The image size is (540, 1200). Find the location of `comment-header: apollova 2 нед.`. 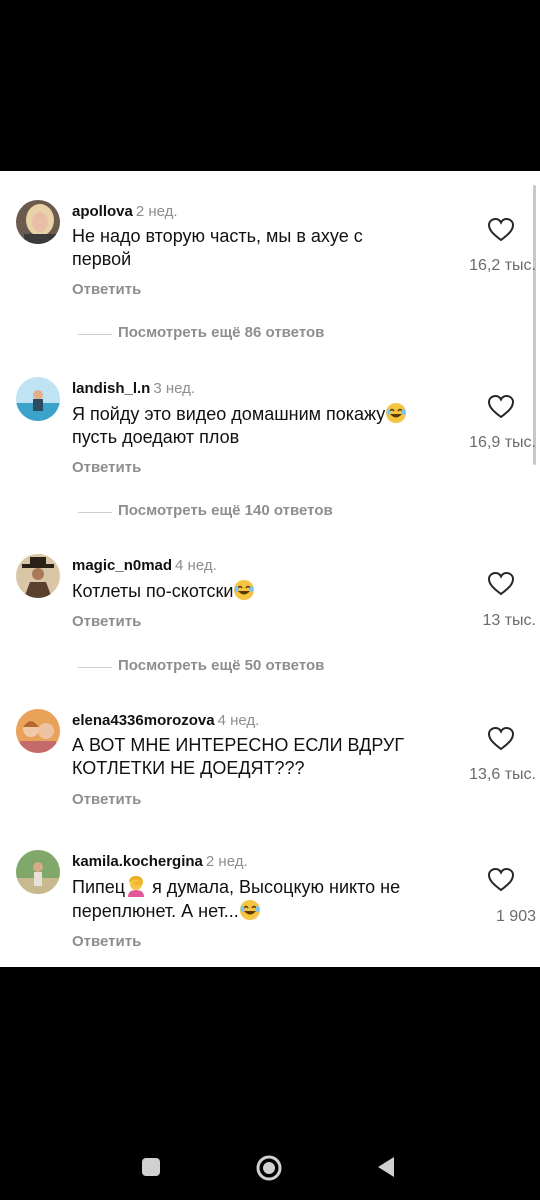

comment-header: apollova 2 нед. is located at coordinates (125, 211).